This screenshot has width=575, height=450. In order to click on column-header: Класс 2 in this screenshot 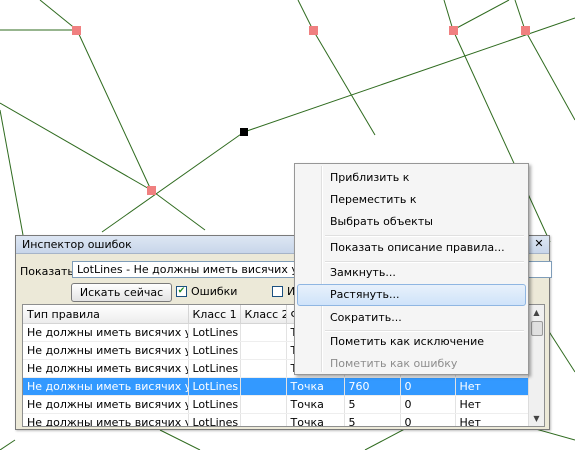, I will do `click(263, 314)`.